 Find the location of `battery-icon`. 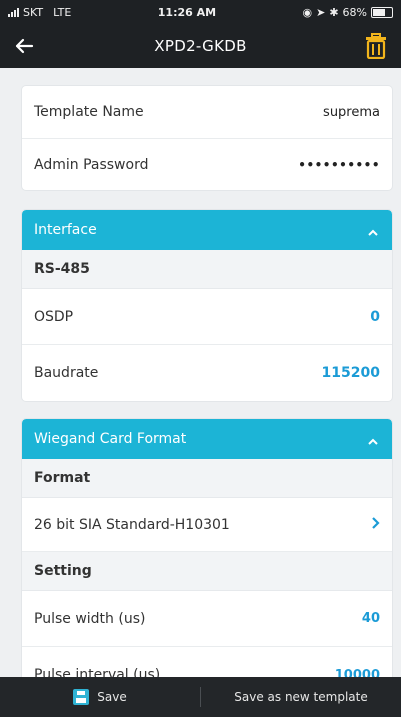

battery-icon is located at coordinates (381, 12).